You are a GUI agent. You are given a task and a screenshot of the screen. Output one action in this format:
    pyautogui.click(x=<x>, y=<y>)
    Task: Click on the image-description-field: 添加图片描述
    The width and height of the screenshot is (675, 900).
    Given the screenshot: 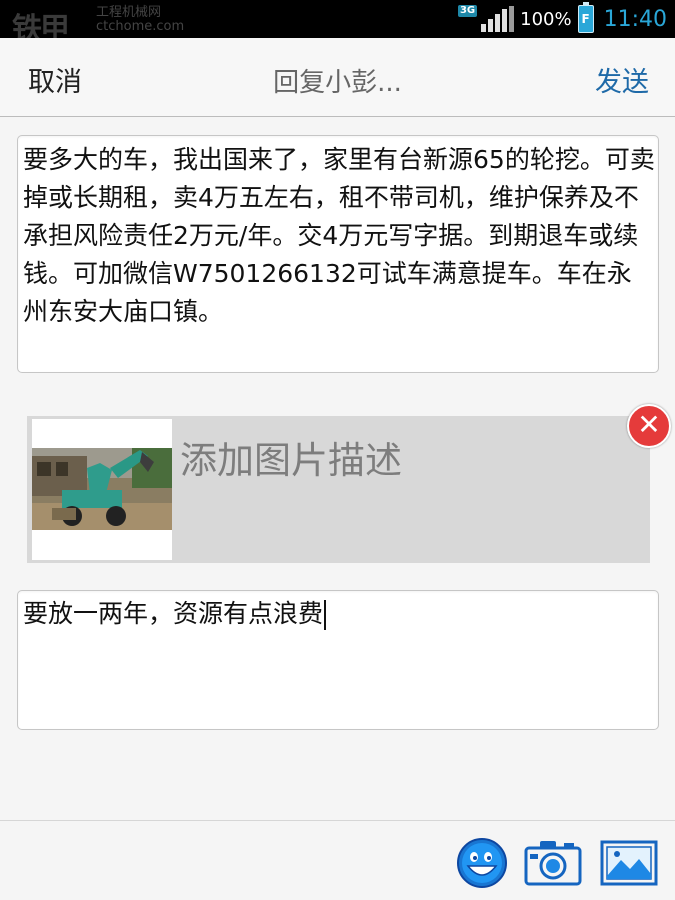 What is the action you would take?
    pyautogui.click(x=291, y=457)
    